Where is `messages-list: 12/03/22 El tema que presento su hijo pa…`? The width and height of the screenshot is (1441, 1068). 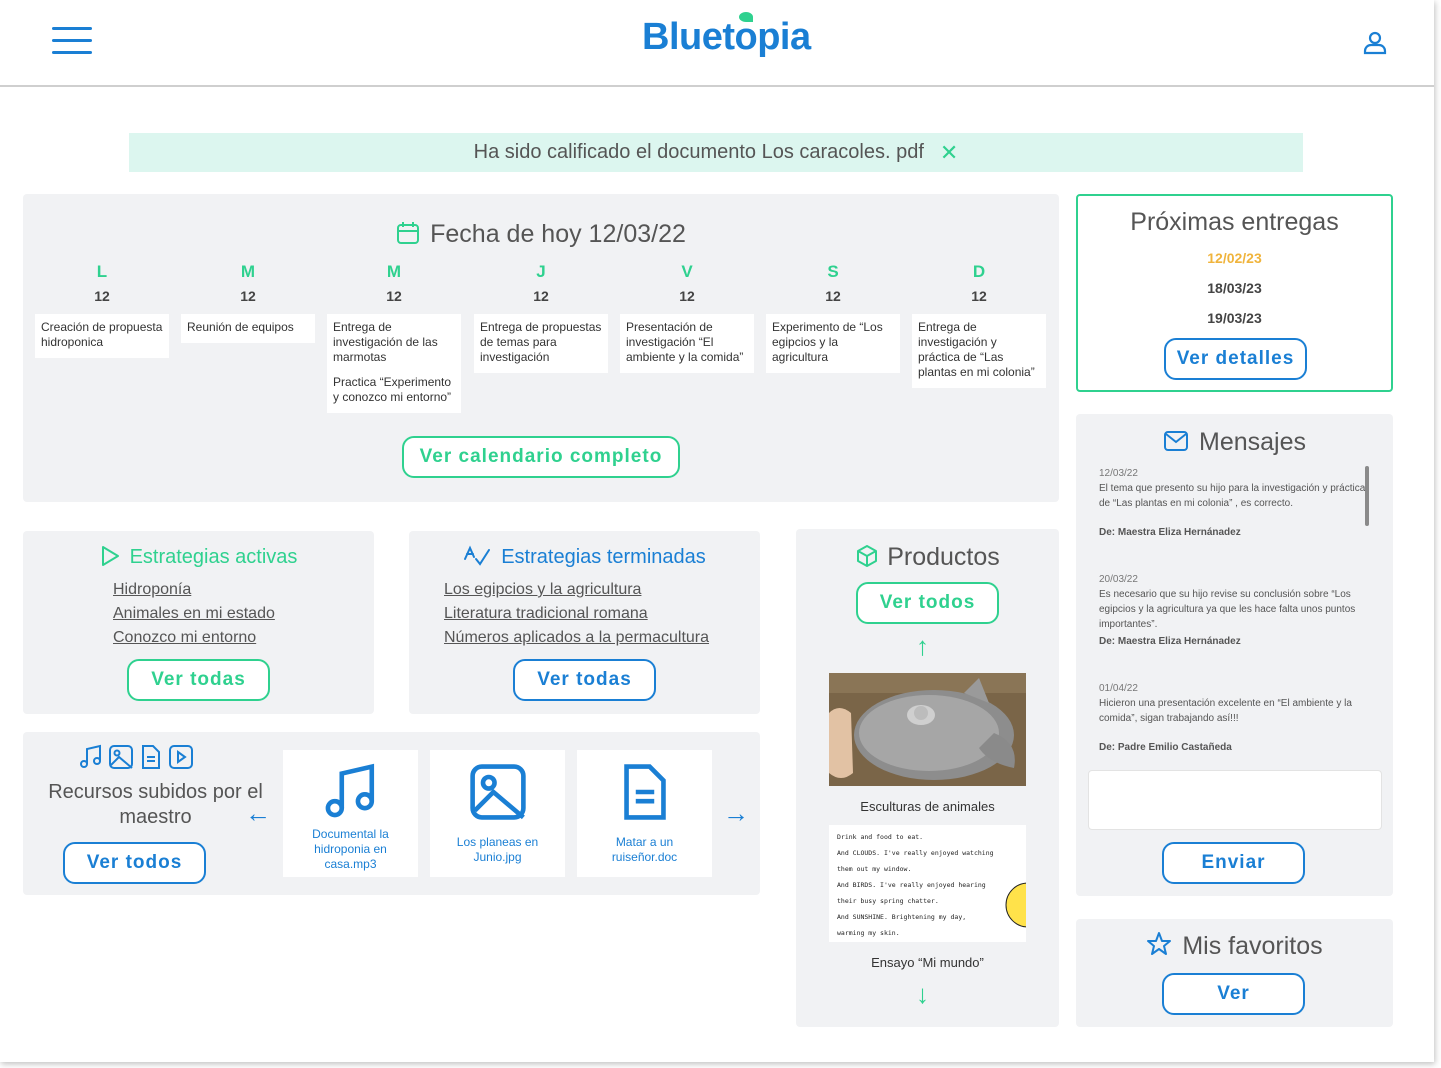 messages-list: 12/03/22 El tema que presento su hijo pa… is located at coordinates (1233, 611).